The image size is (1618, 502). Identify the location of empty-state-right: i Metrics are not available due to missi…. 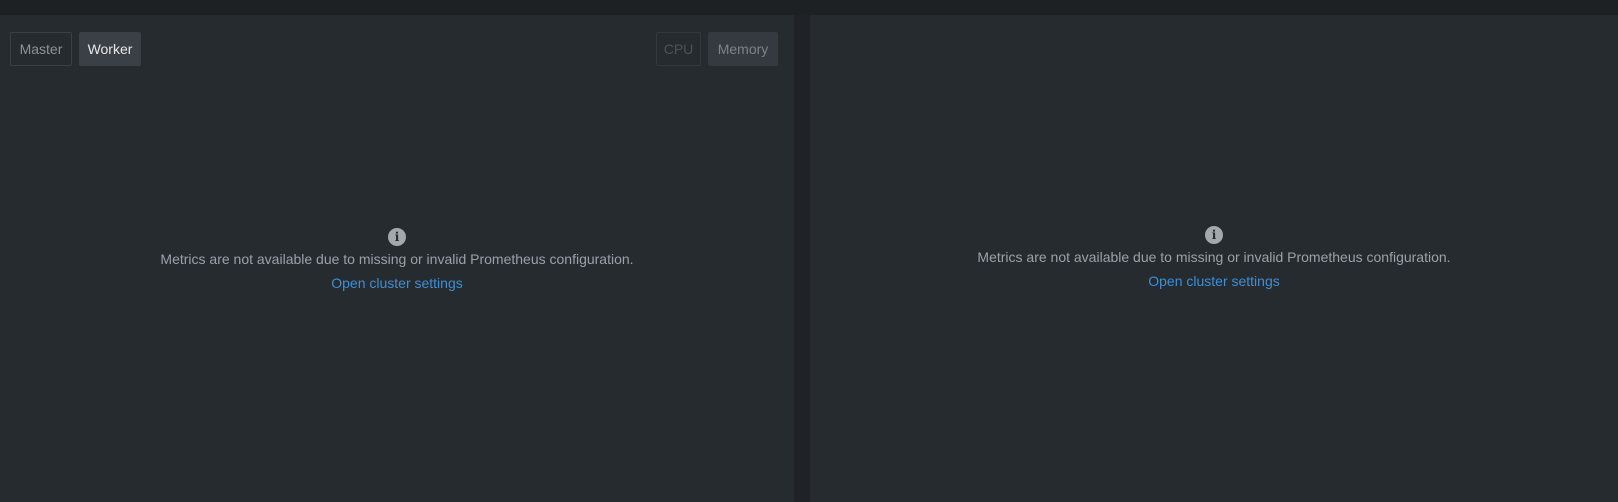
(1214, 258).